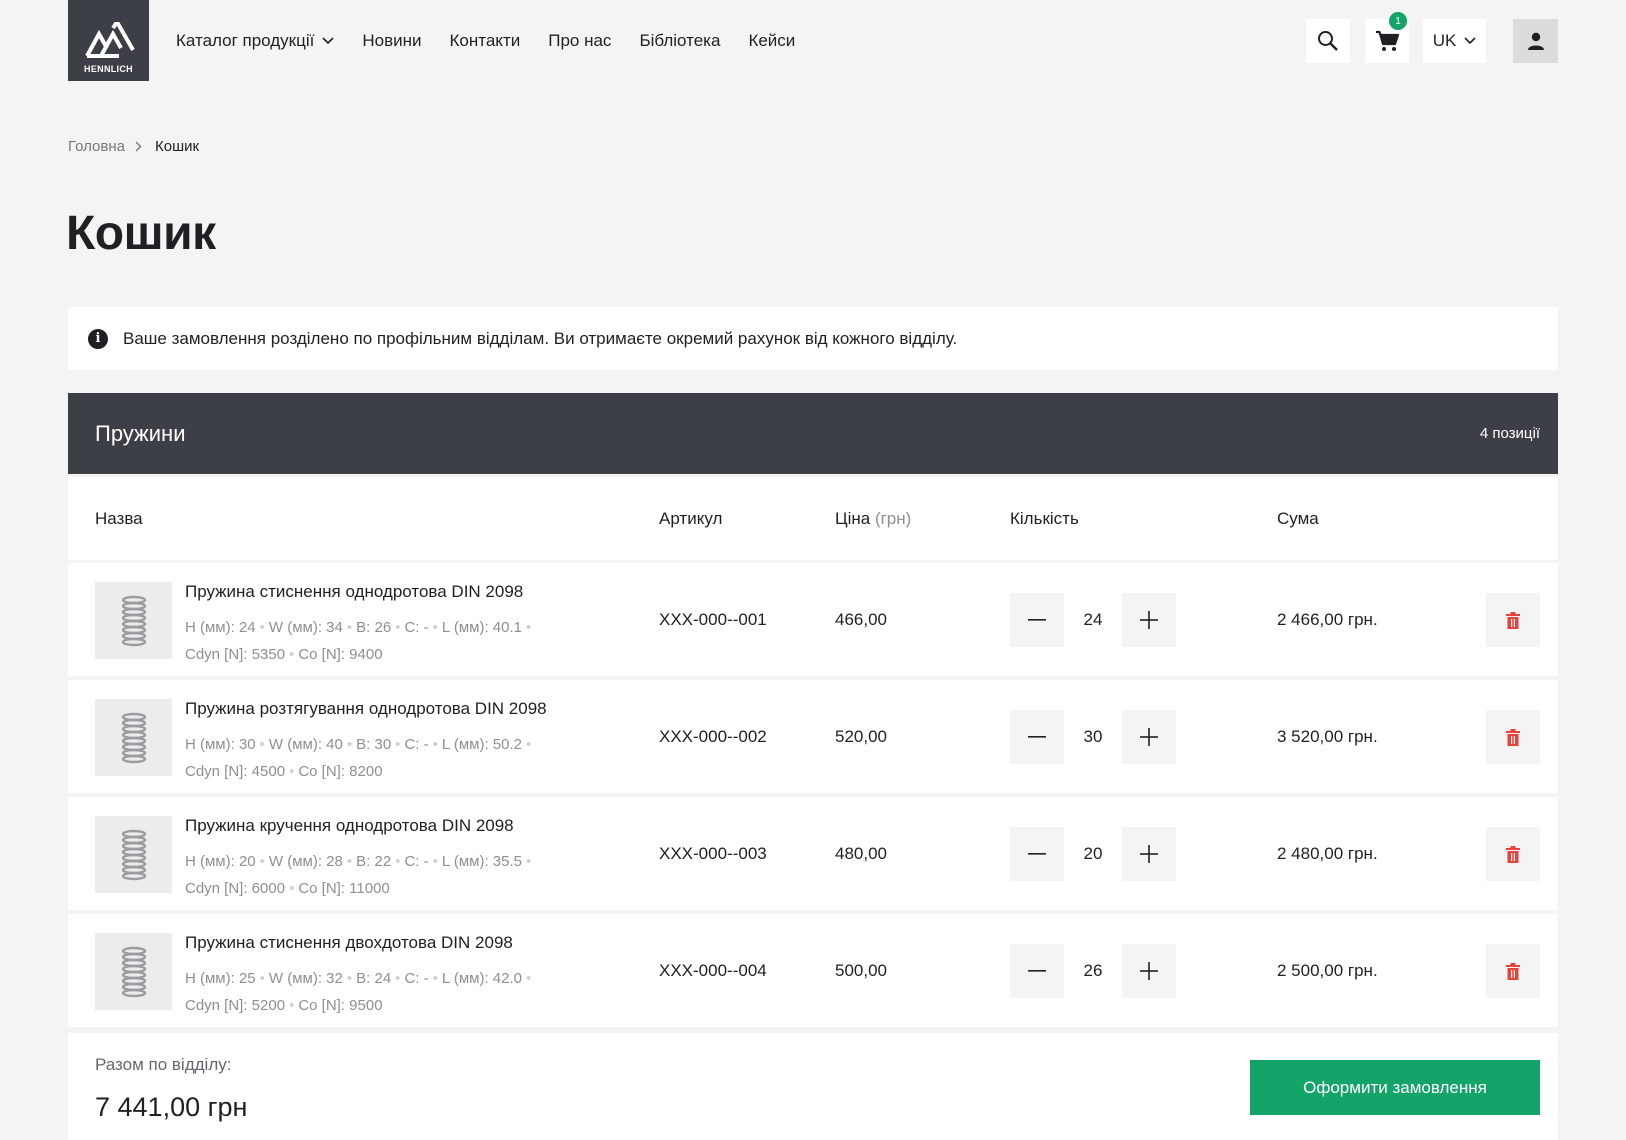 This screenshot has height=1140, width=1626. Describe the element at coordinates (96, 146) in the screenshot. I see `breadcrumb-home: Головна` at that location.